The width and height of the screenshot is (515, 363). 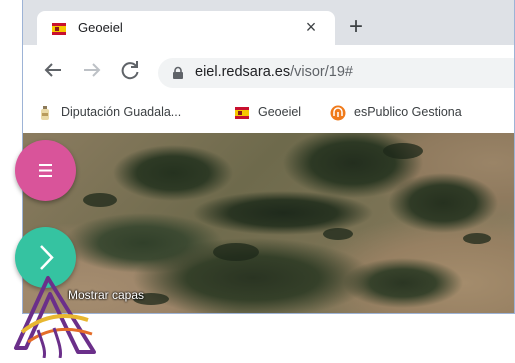 I want to click on menu-button, so click(x=45, y=170).